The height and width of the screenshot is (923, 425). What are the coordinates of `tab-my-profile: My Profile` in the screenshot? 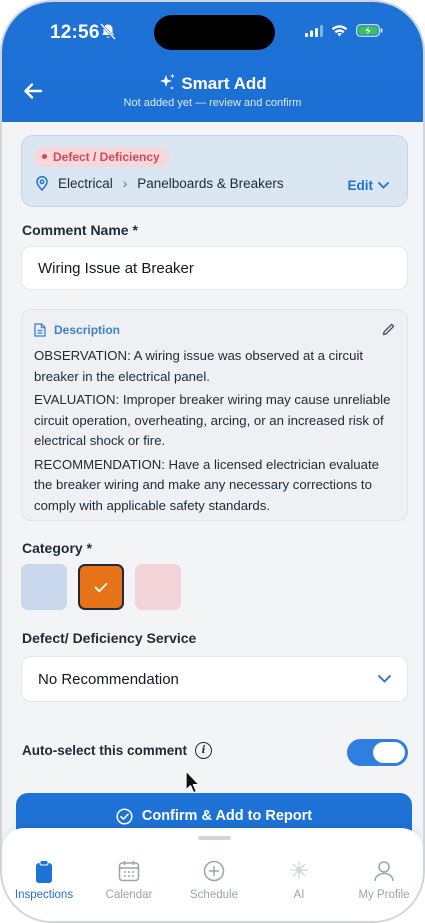 It's located at (383, 880).